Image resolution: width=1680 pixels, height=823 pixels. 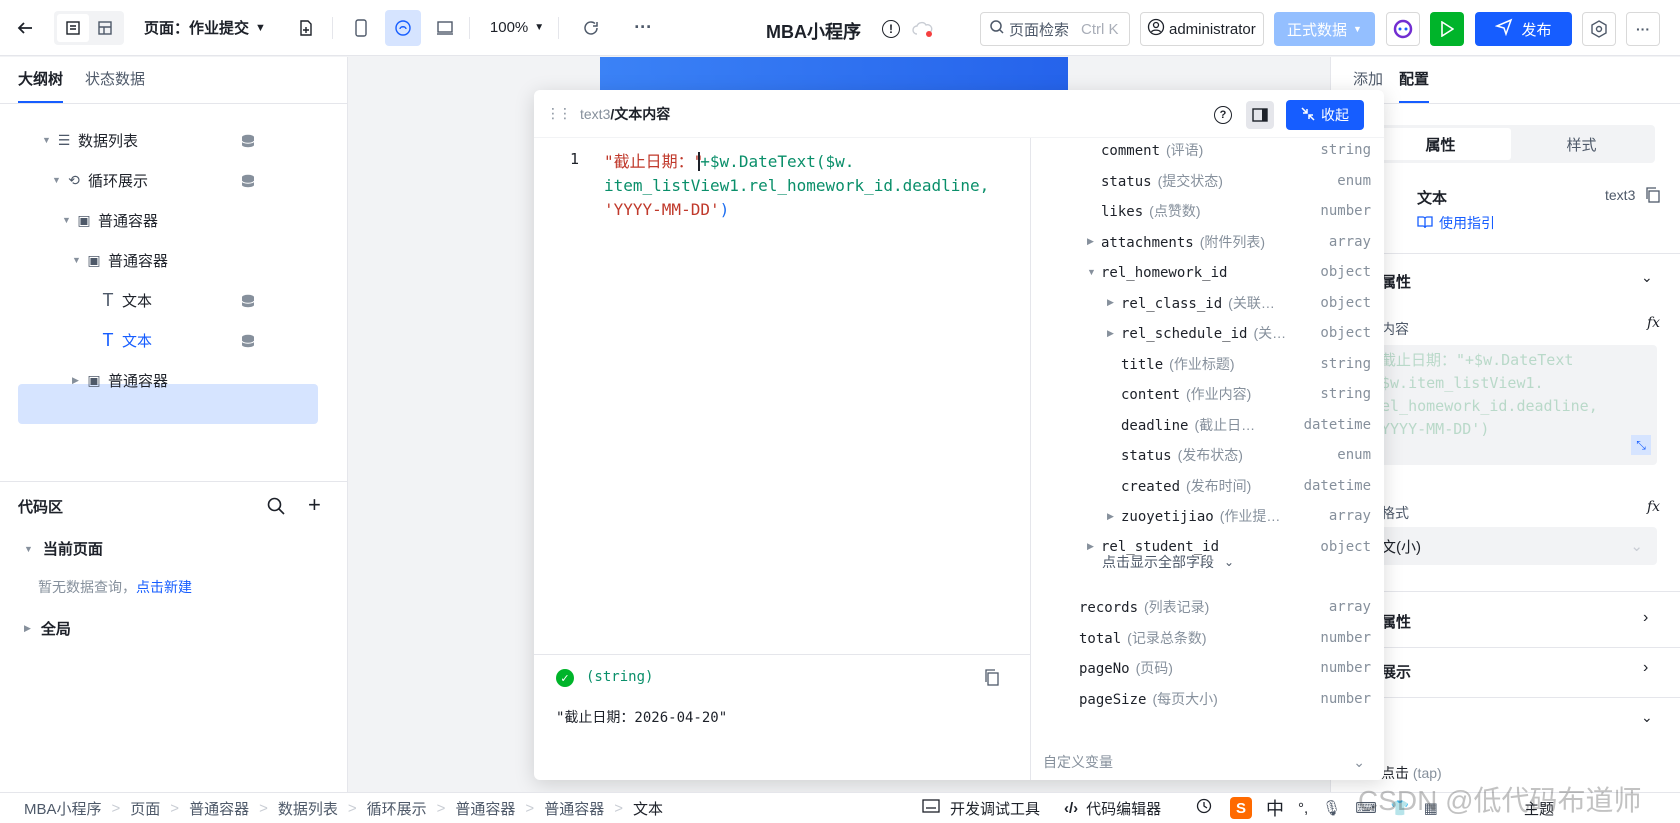 I want to click on code-editor-button: ‹/› 代码编辑器, so click(x=1112, y=808).